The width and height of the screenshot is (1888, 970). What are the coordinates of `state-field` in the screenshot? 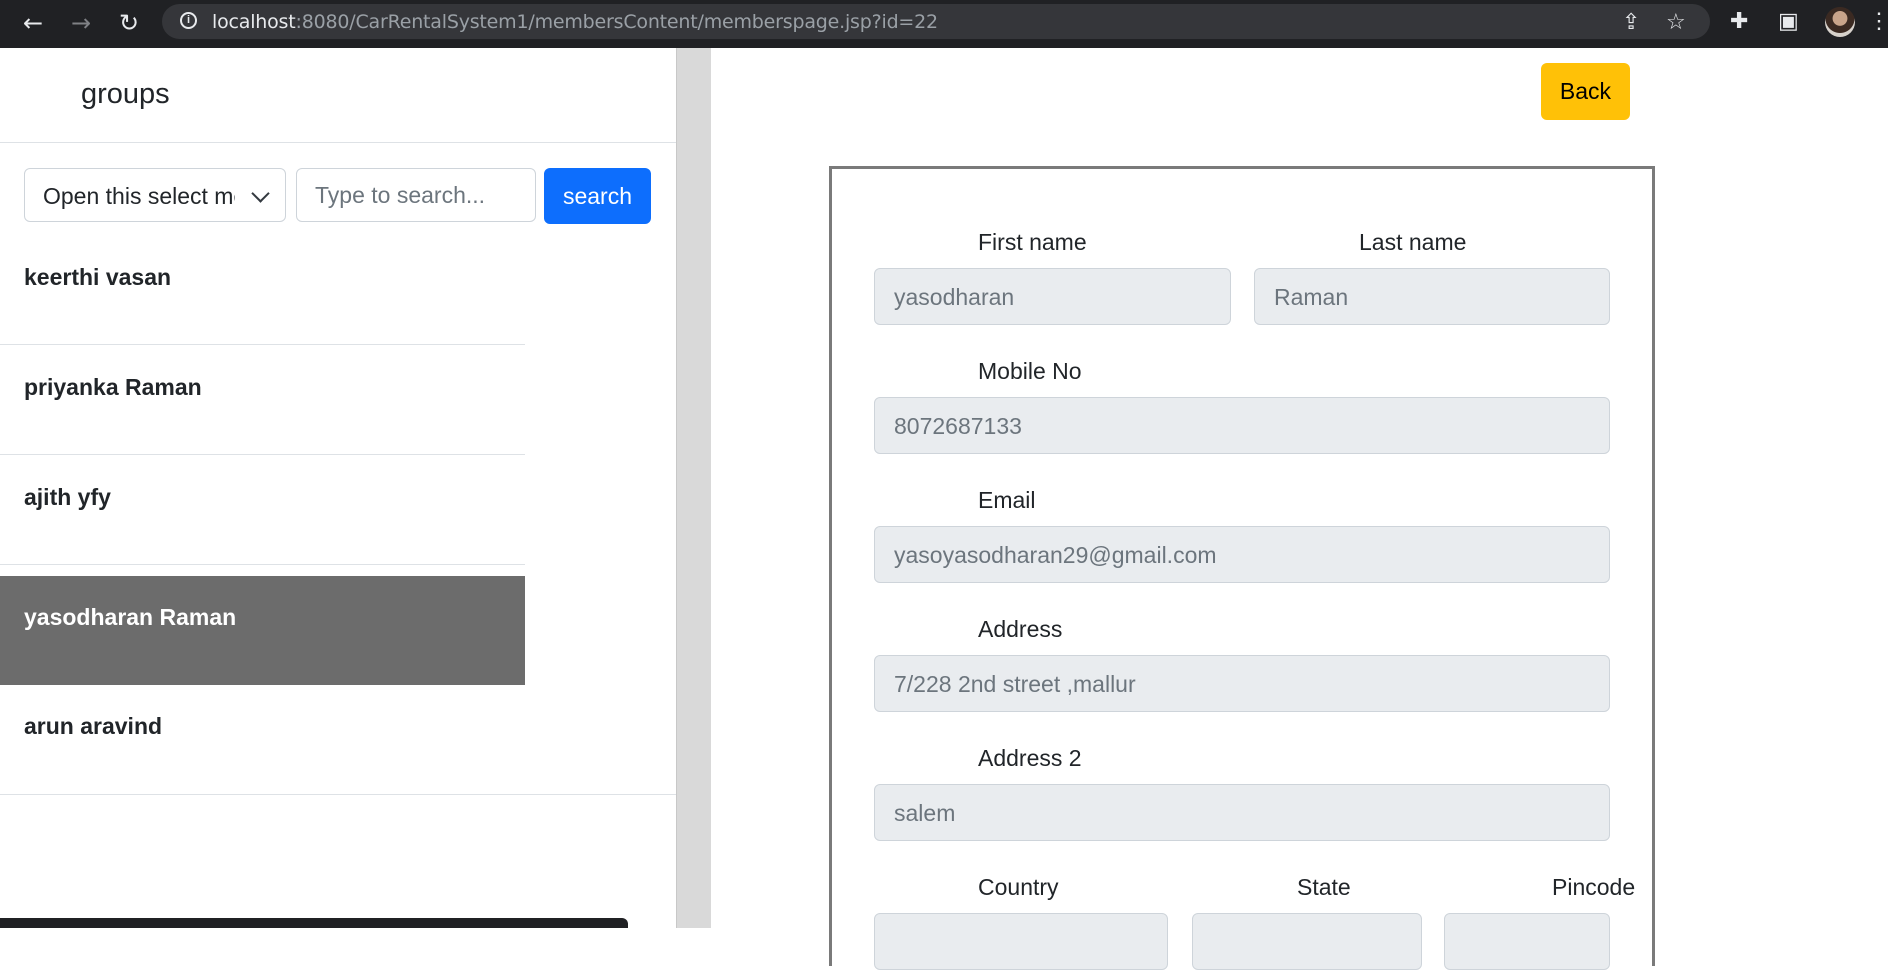 It's located at (1307, 941).